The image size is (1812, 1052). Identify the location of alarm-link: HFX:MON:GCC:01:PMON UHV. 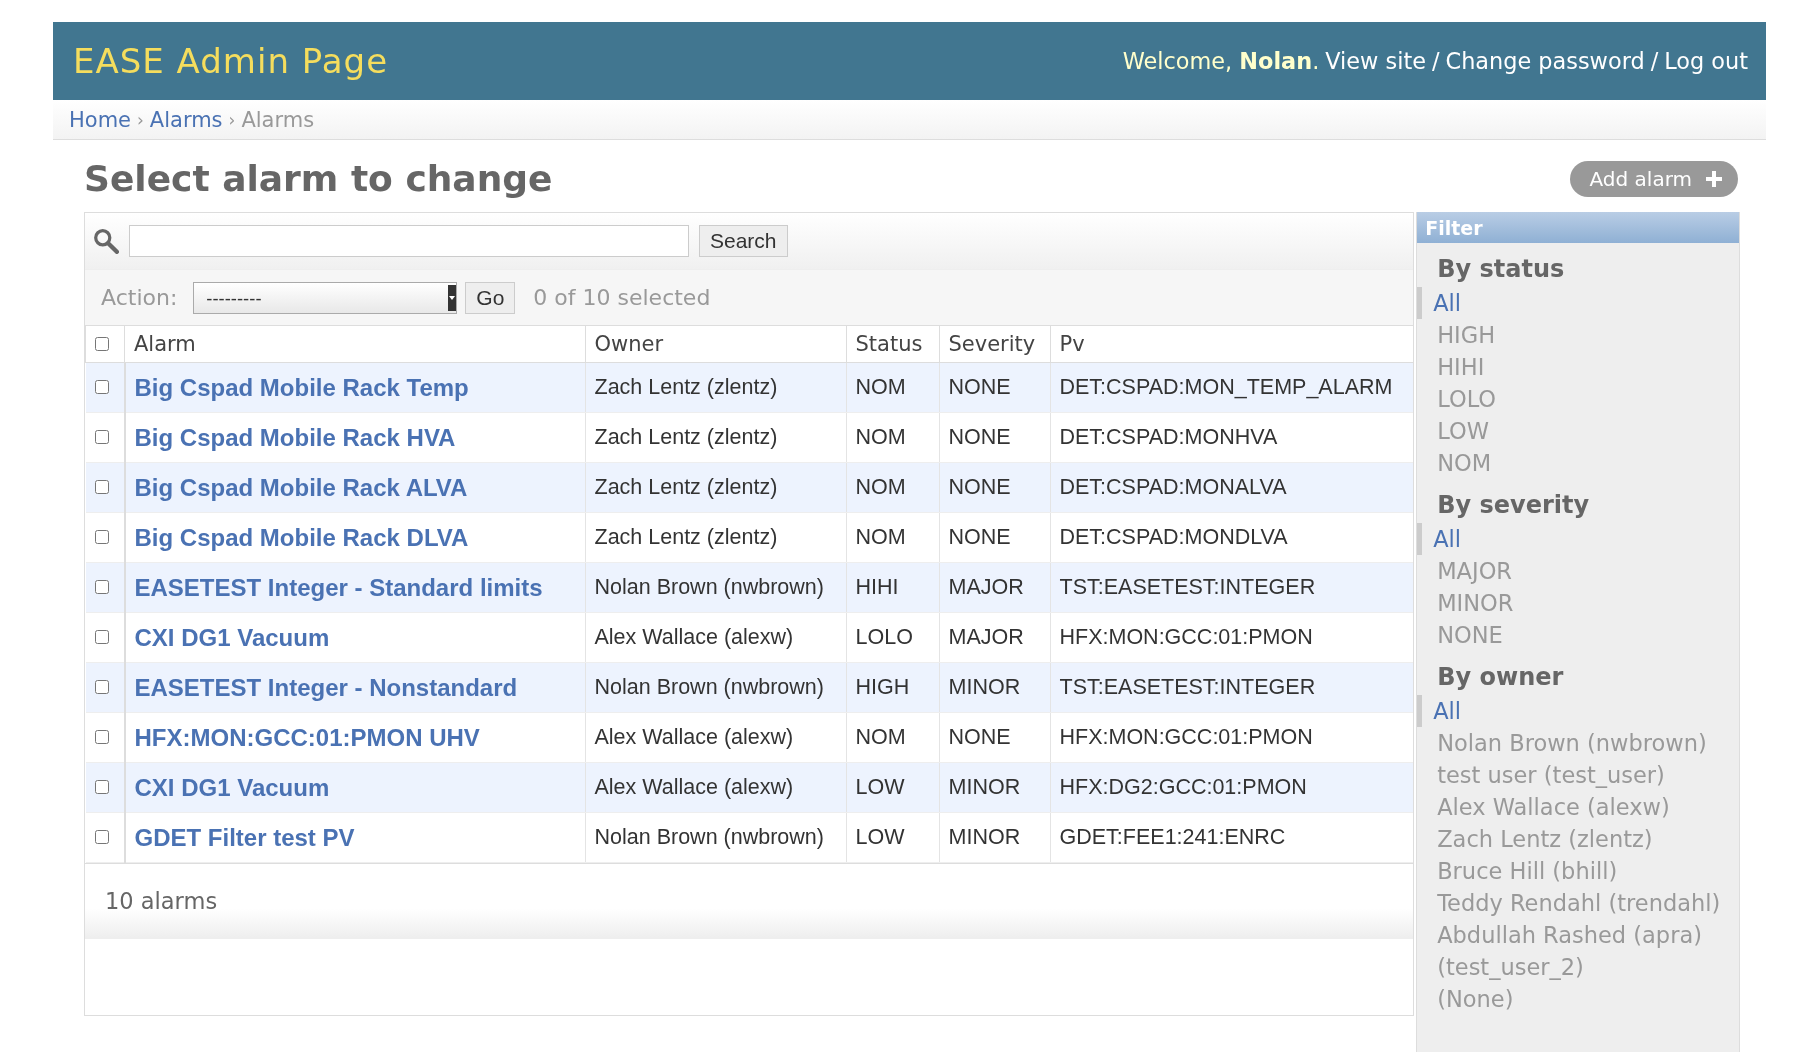
(307, 737).